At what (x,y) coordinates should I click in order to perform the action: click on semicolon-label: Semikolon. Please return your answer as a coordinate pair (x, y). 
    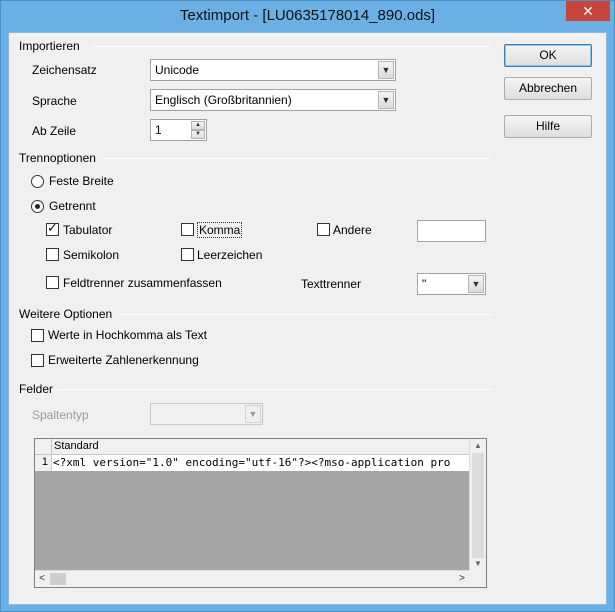
    Looking at the image, I should click on (91, 255).